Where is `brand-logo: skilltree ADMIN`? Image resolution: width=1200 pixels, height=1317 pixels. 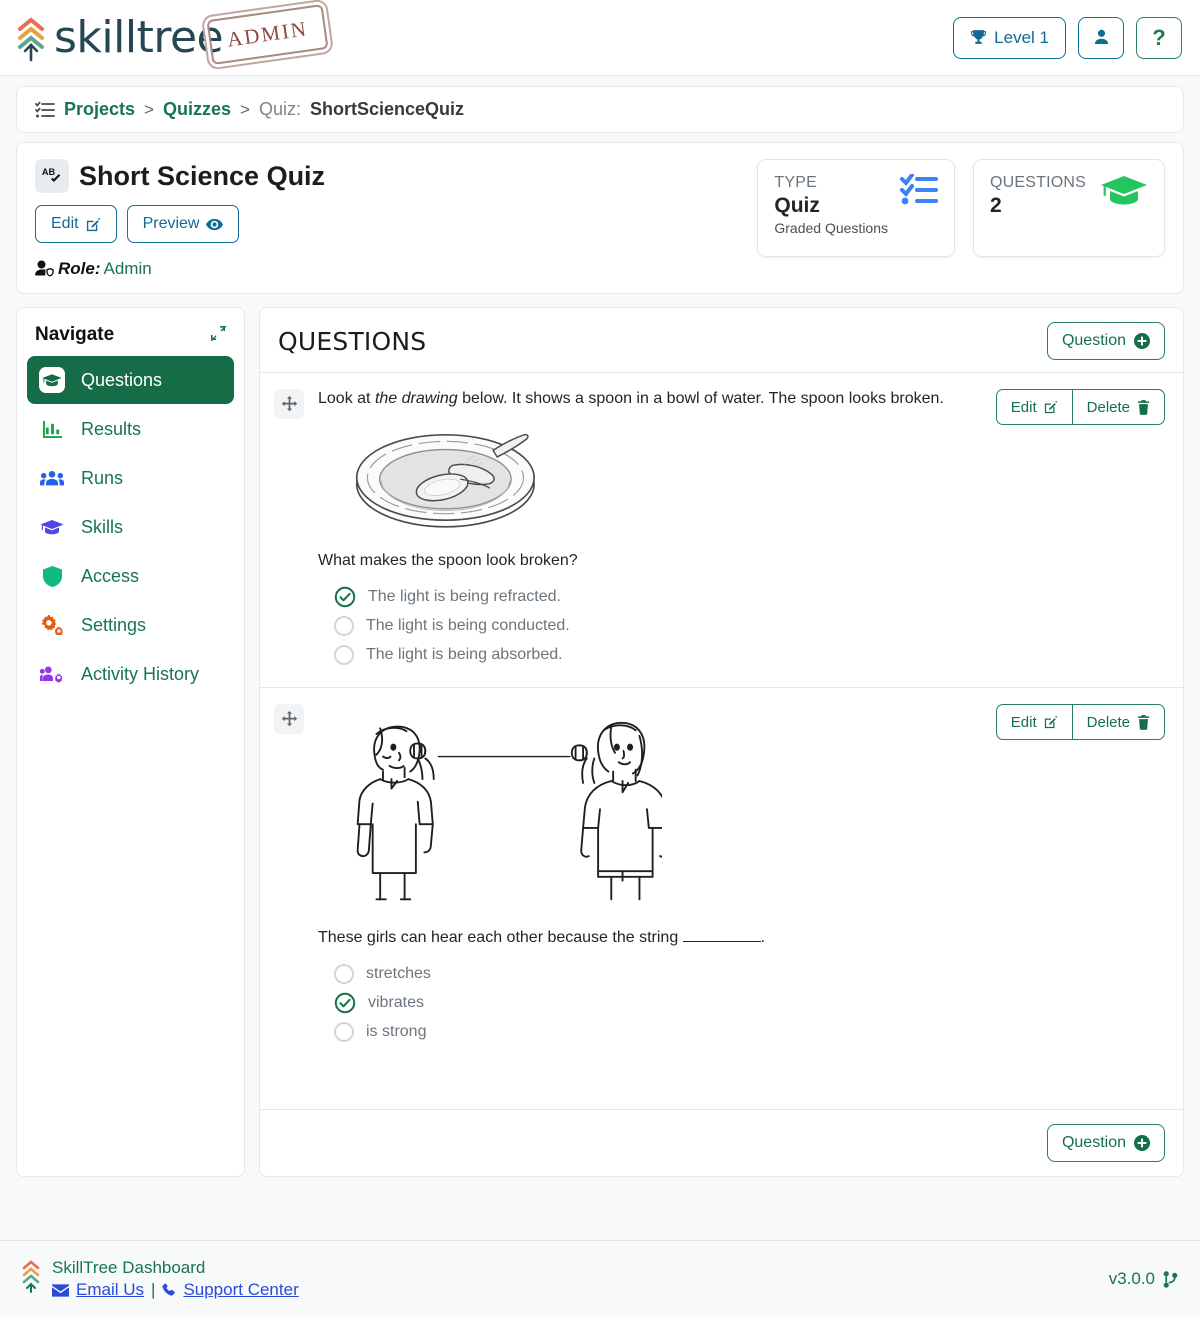 brand-logo: skilltree ADMIN is located at coordinates (171, 34).